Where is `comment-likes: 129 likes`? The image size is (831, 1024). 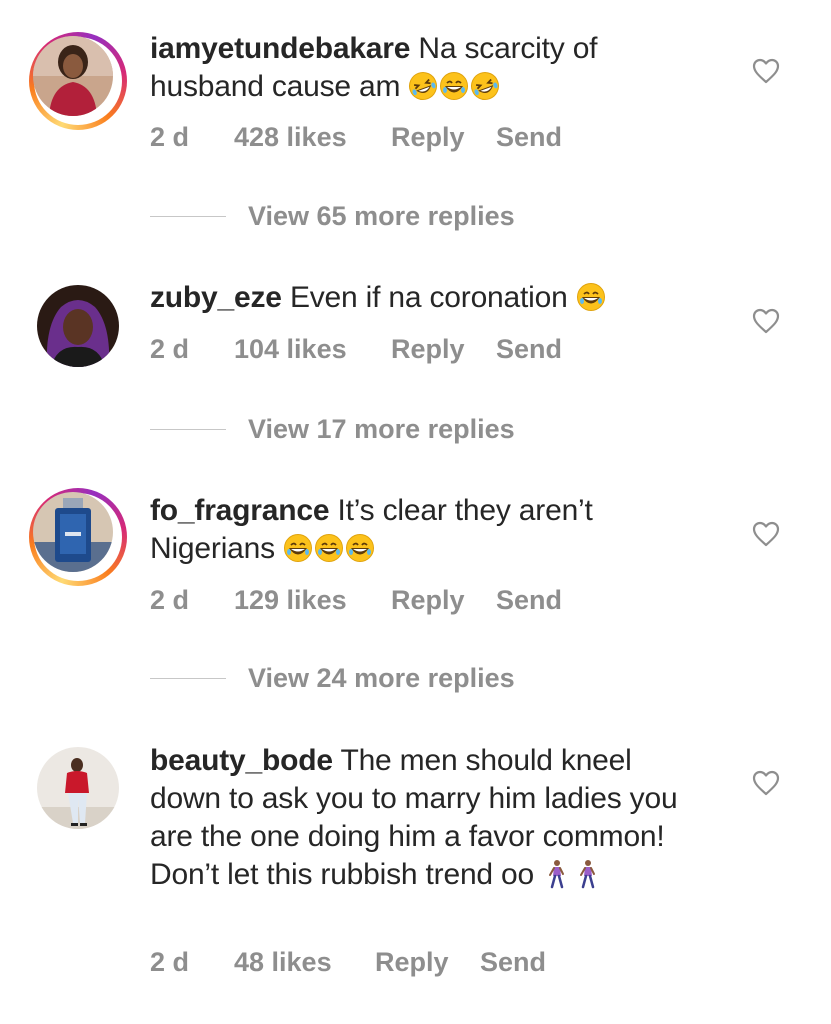
comment-likes: 129 likes is located at coordinates (290, 600).